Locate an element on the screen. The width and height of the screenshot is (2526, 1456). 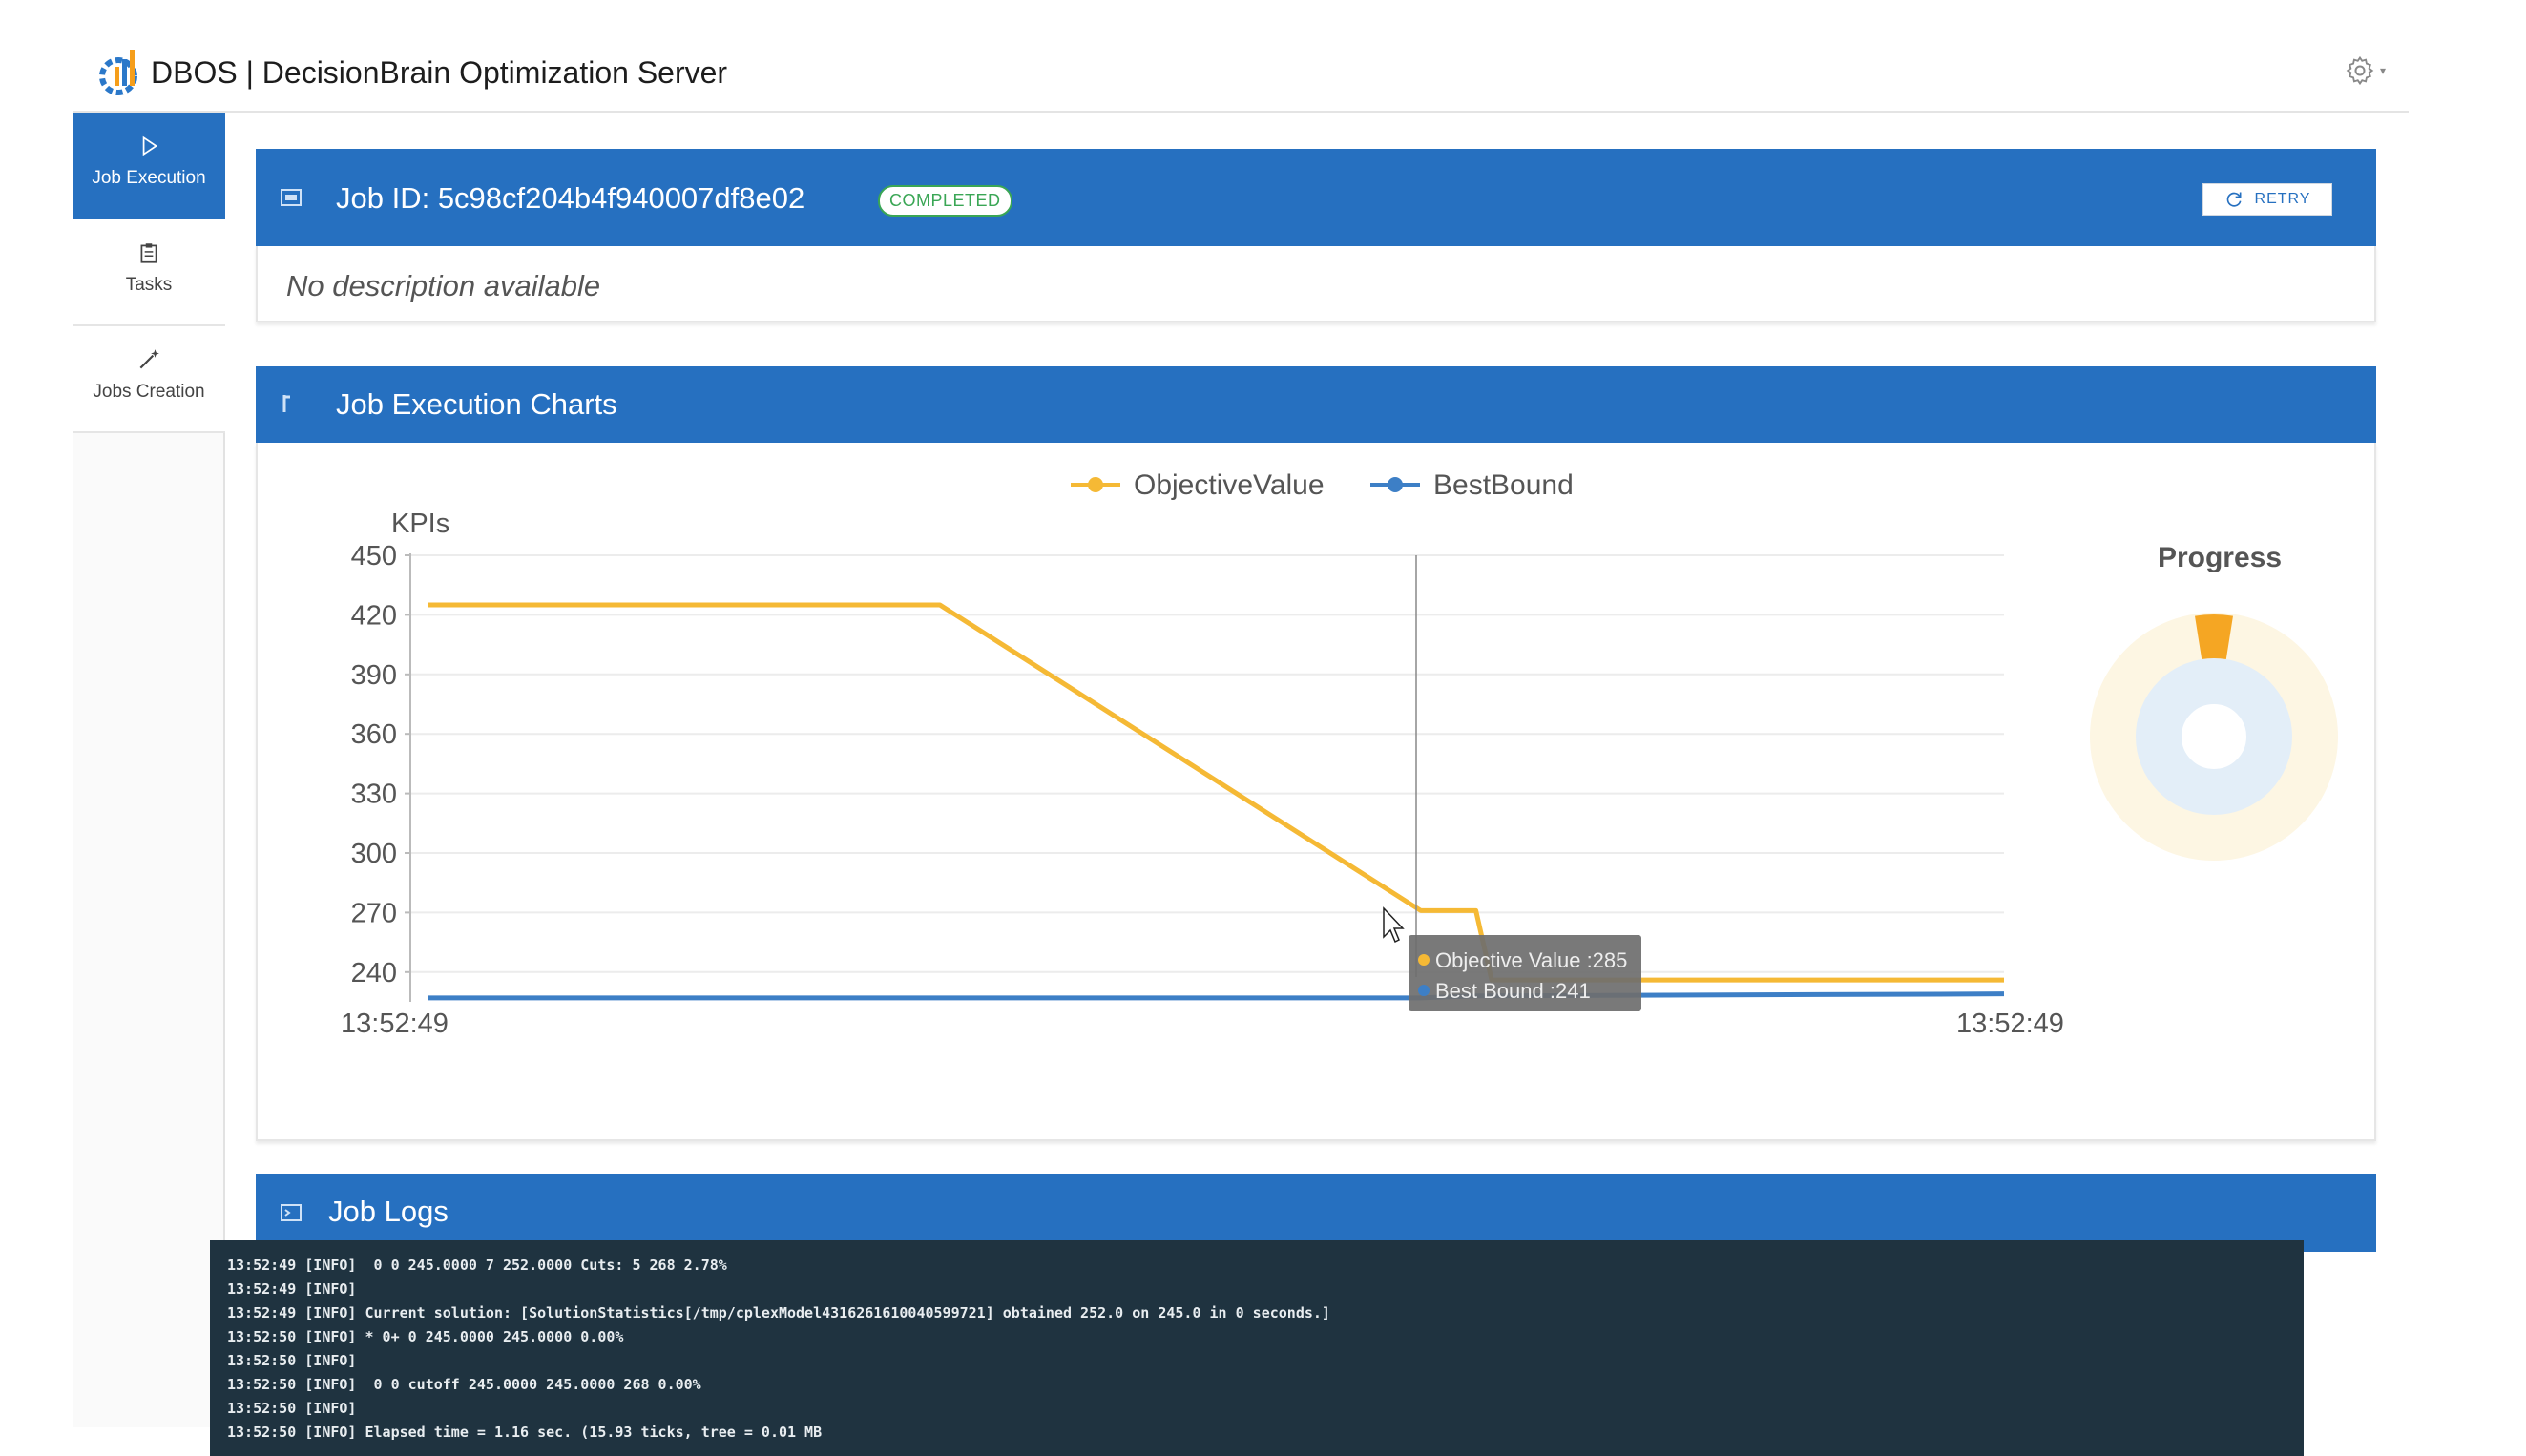
y-tick-label: 450 is located at coordinates (374, 557).